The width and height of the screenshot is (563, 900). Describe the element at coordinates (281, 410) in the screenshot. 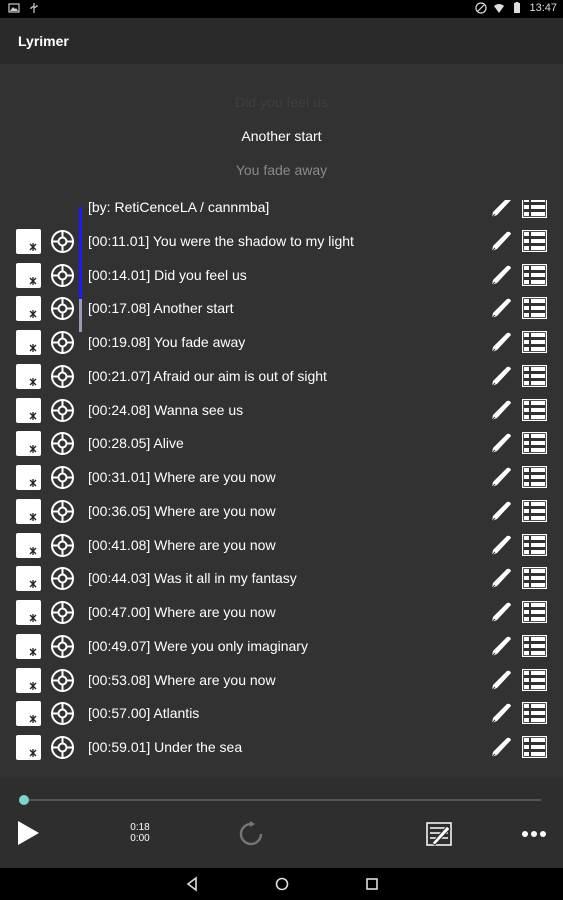

I see `lyric-row: [00:24.08] Wanna see us` at that location.